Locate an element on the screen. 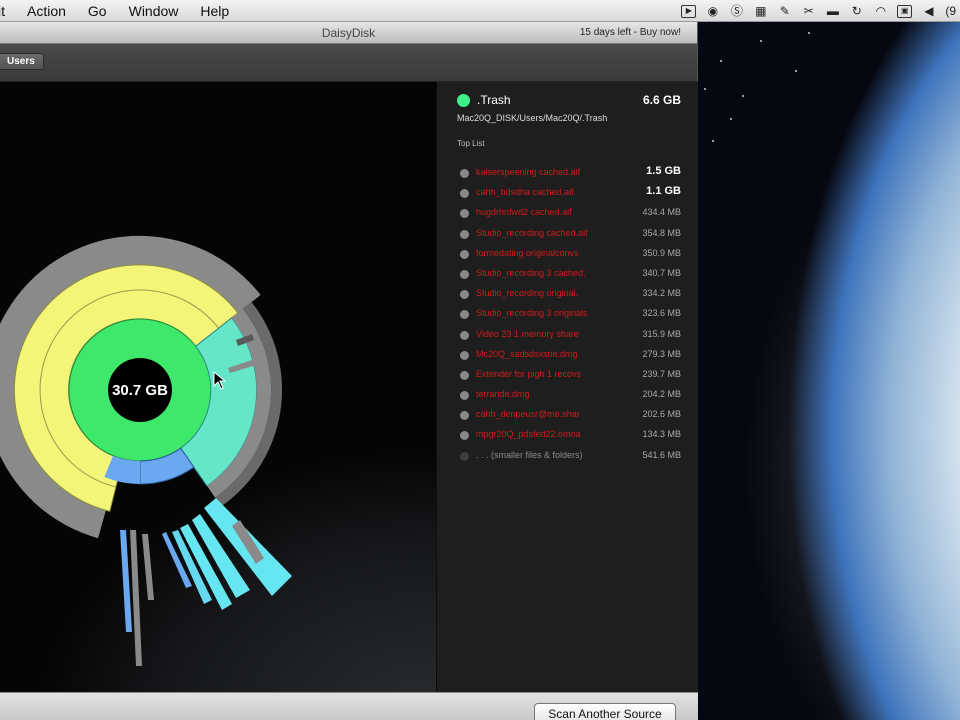 The image size is (960, 720). list-item: formedating originalconvs 350.9 MB is located at coordinates (571, 255).